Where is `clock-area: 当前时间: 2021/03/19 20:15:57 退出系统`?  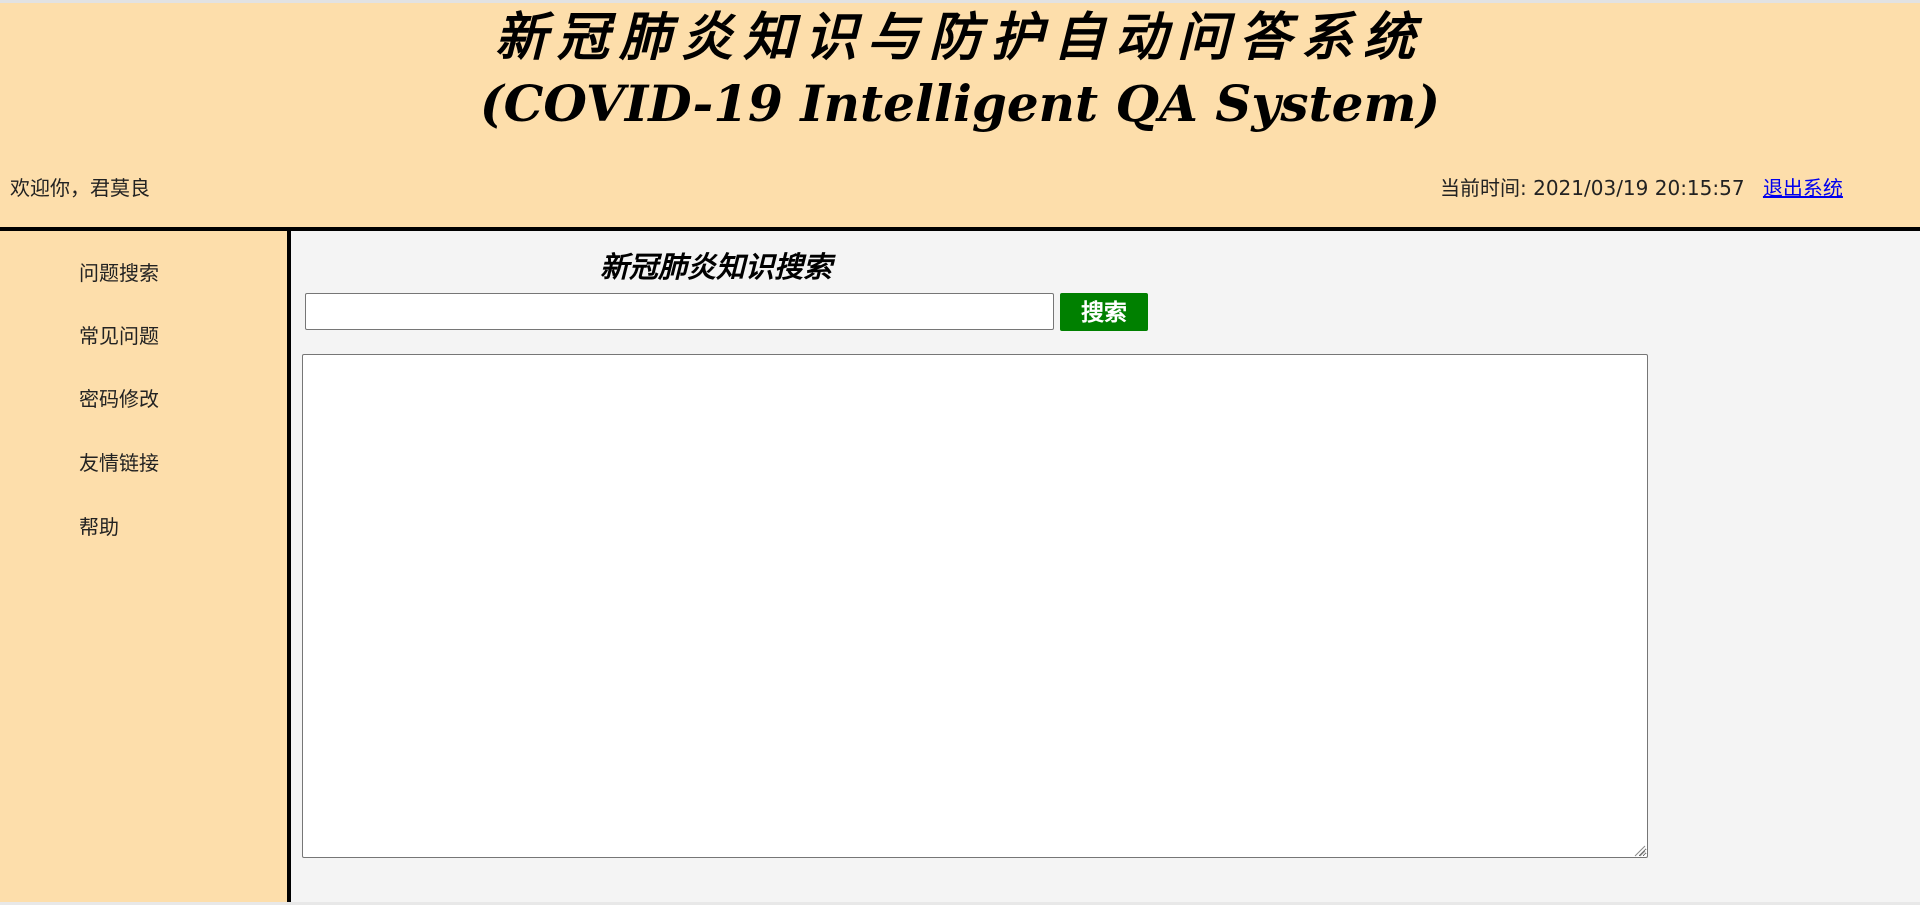 clock-area: 当前时间: 2021/03/19 20:15:57 退出系统 is located at coordinates (1641, 188).